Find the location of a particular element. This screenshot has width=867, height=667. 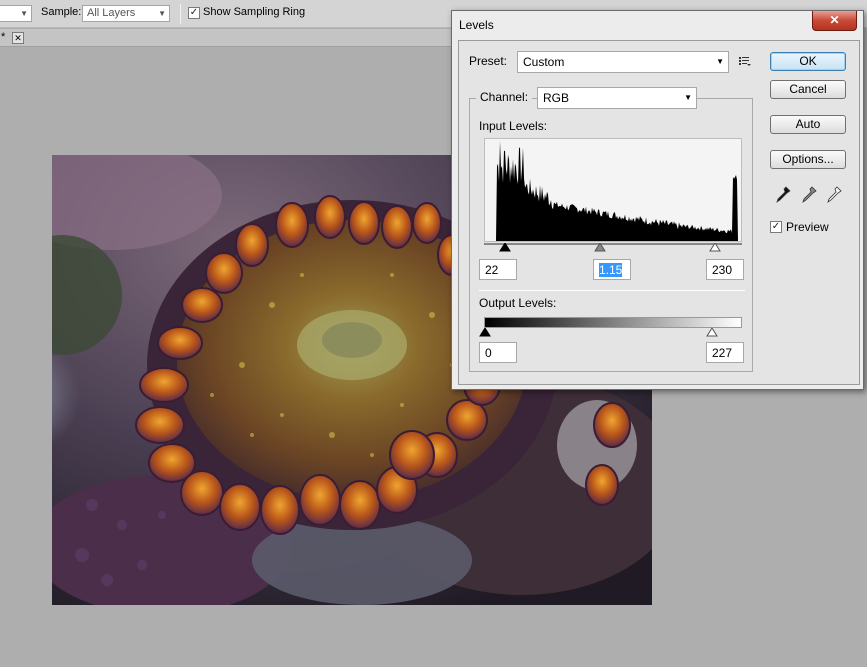

sample-dropdown: All Layers ▼ is located at coordinates (126, 13).